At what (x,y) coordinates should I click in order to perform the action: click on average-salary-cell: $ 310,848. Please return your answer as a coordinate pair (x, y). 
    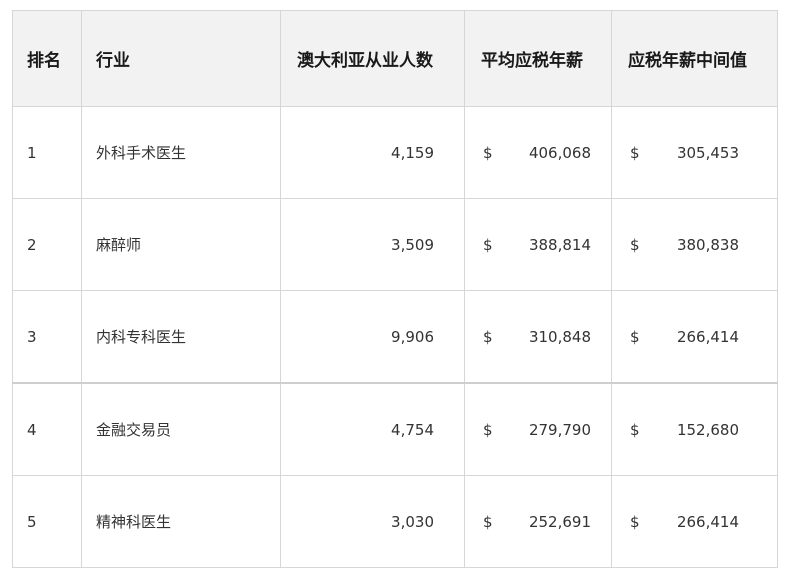
    Looking at the image, I should click on (538, 337).